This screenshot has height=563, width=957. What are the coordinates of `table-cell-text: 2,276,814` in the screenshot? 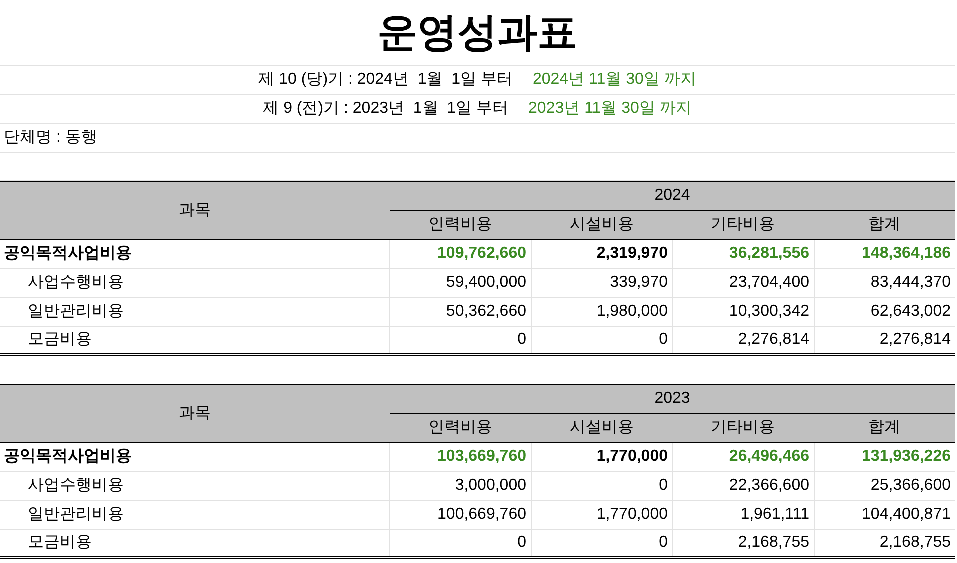 It's located at (915, 340).